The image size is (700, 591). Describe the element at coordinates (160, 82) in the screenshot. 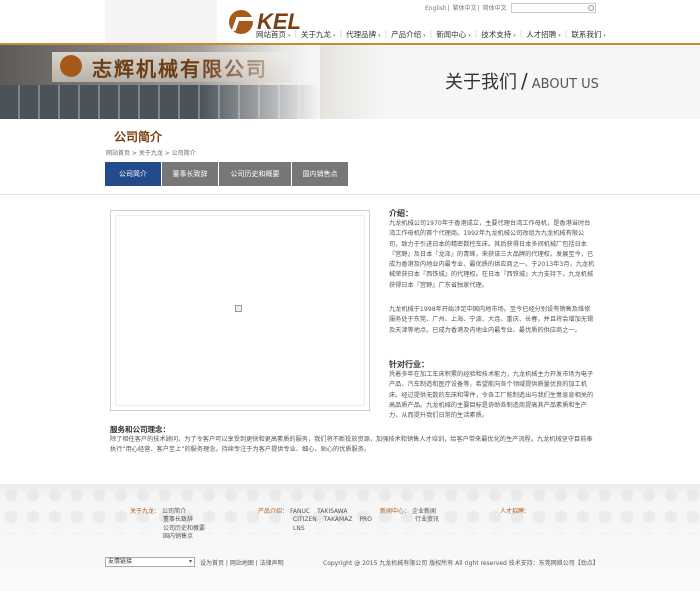

I see `banner-photo: 志辉机械有限公司` at that location.